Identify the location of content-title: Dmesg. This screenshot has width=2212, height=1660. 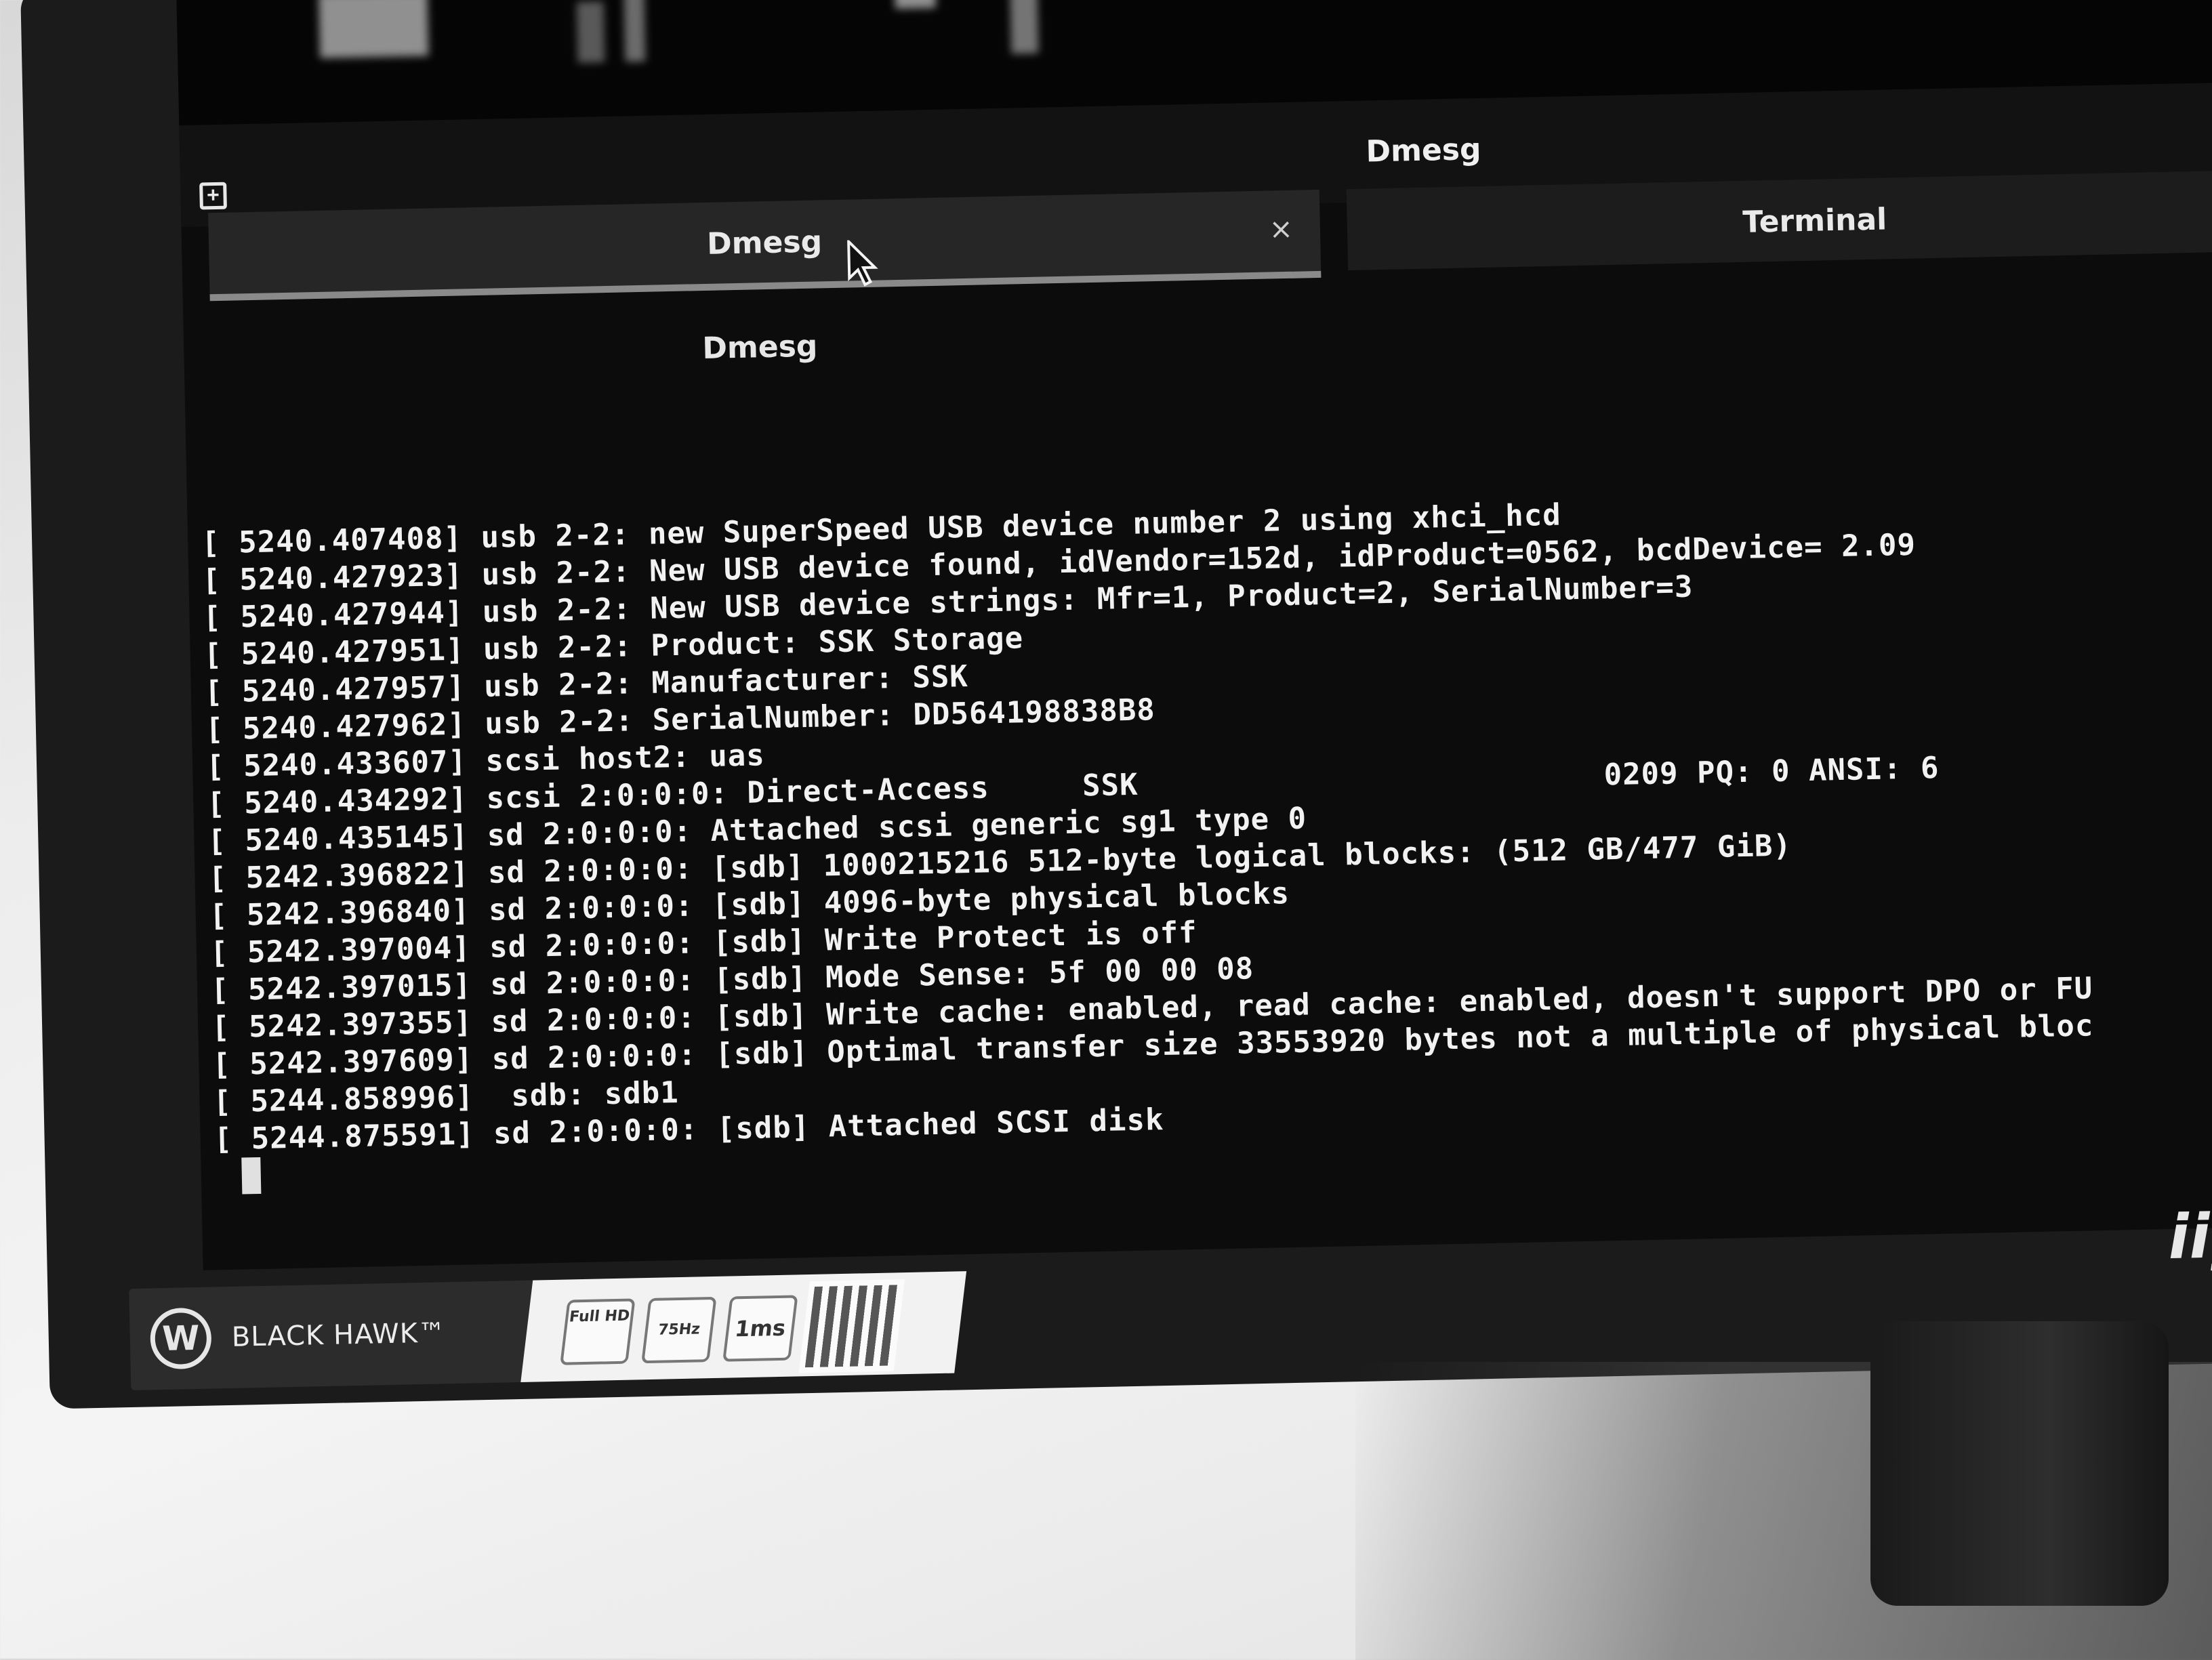
(760, 348).